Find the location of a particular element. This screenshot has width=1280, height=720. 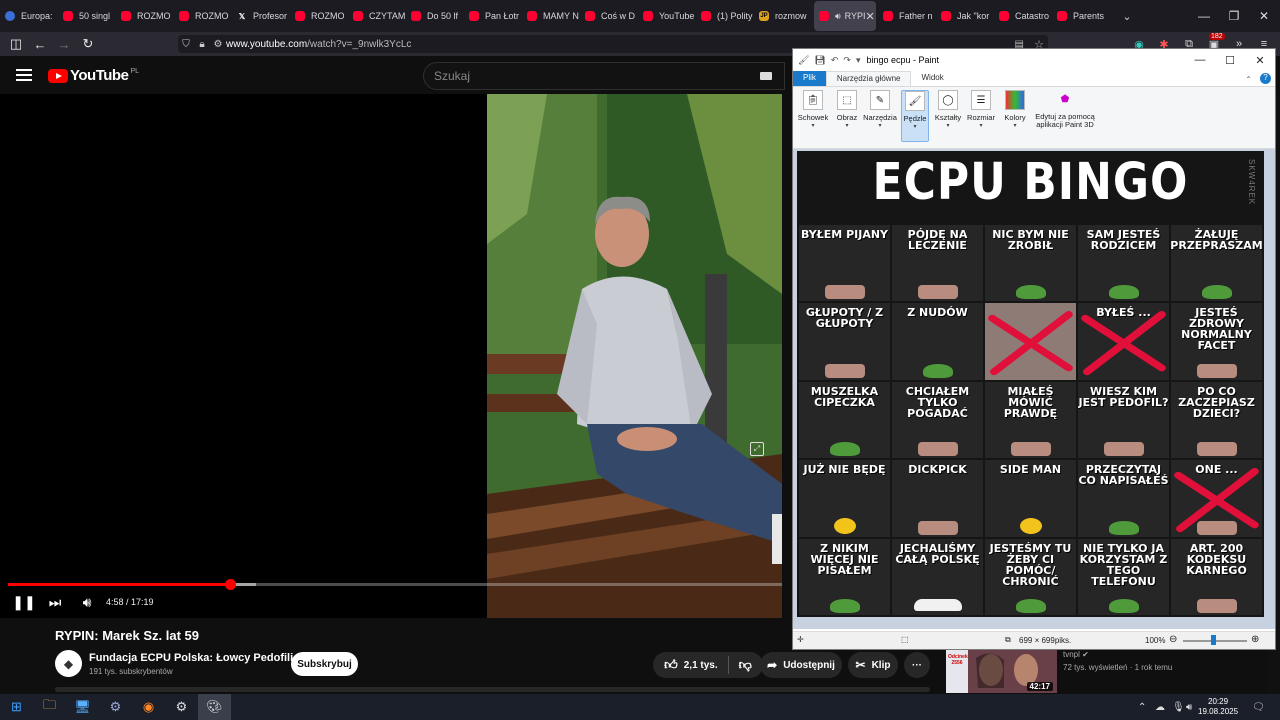

ribbon-collapse-icon: ⌃ is located at coordinates (1248, 80).